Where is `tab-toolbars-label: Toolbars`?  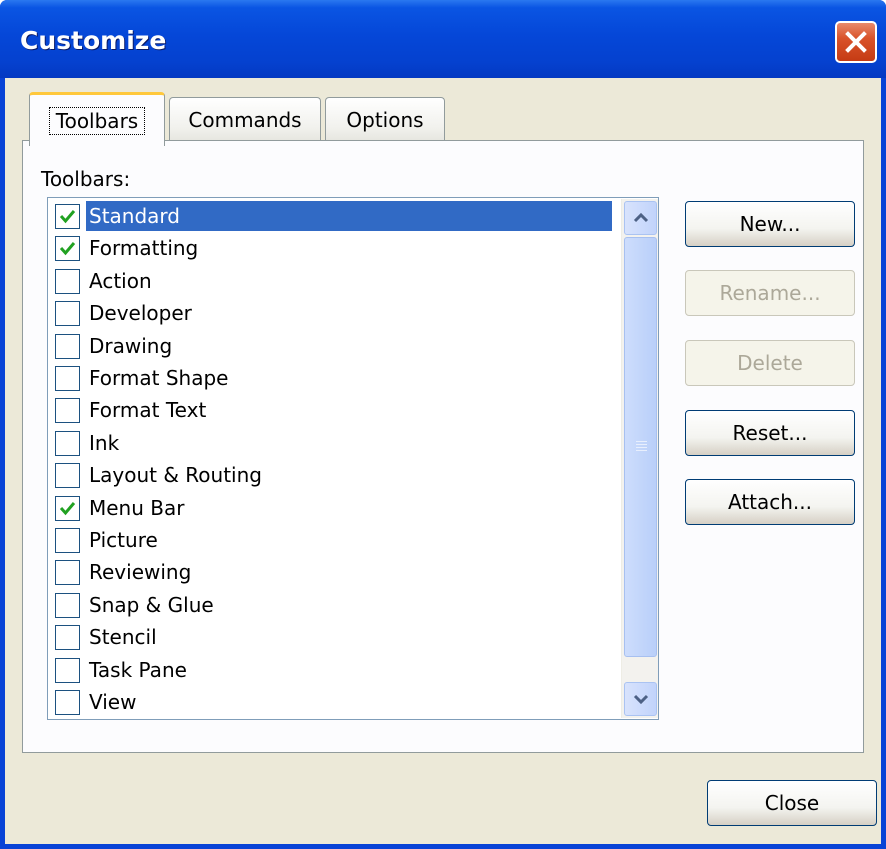
tab-toolbars-label: Toolbars is located at coordinates (97, 120).